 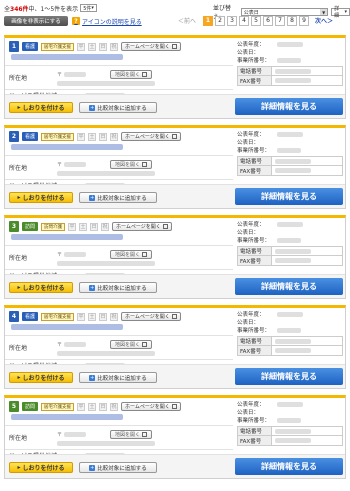 What do you see at coordinates (19, 287) in the screenshot?
I see `bookmark-icon: ▸` at bounding box center [19, 287].